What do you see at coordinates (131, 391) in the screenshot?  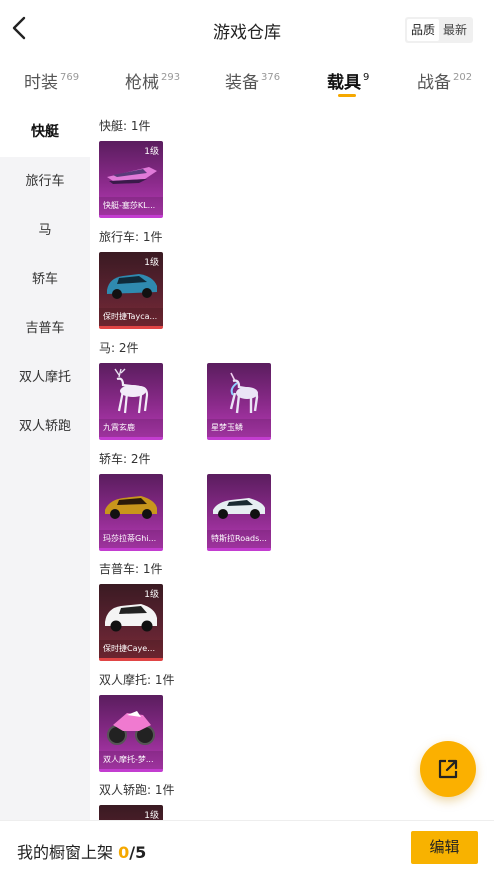 I see `deer-image` at bounding box center [131, 391].